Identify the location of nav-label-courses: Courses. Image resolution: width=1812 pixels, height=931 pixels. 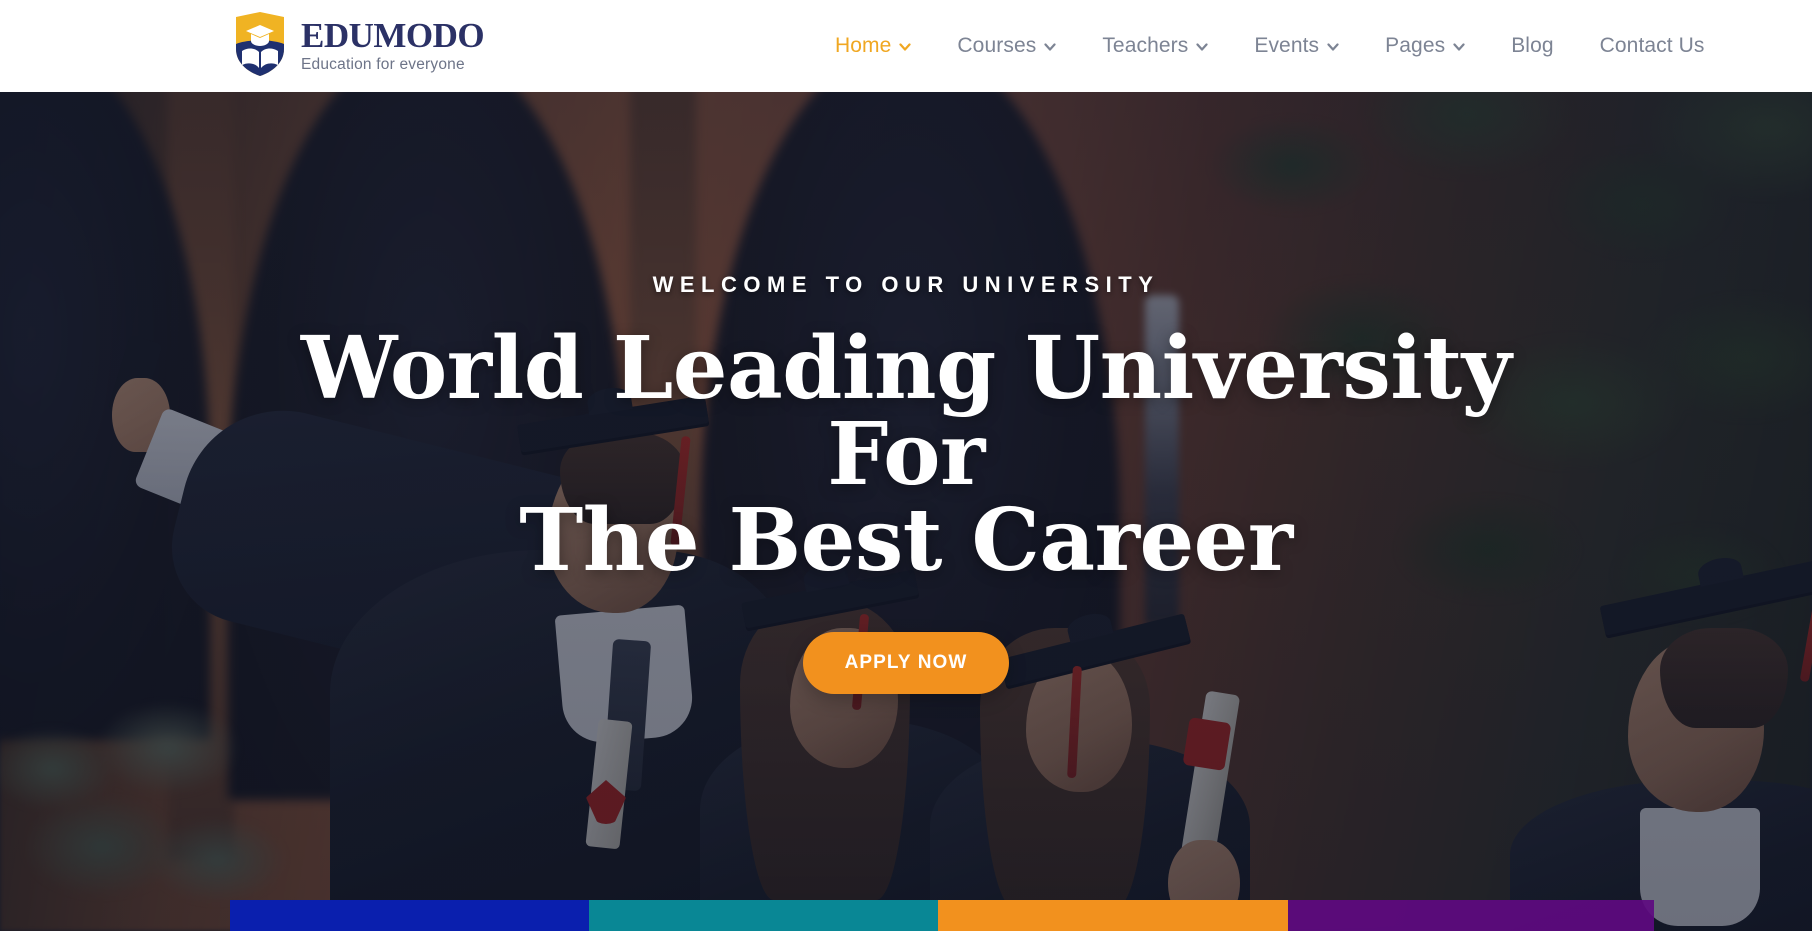
(997, 45).